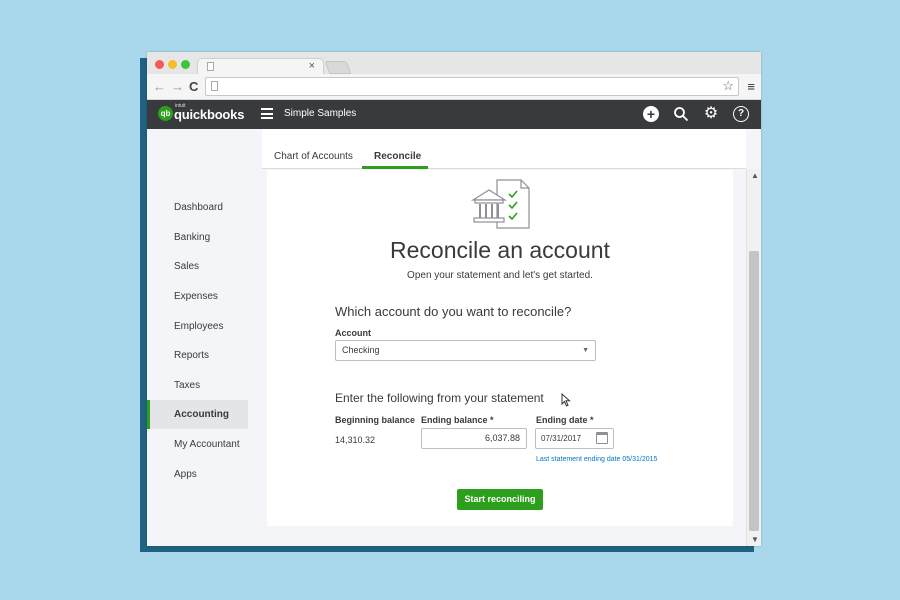 The height and width of the screenshot is (600, 900). I want to click on account-select-value: Checking, so click(361, 350).